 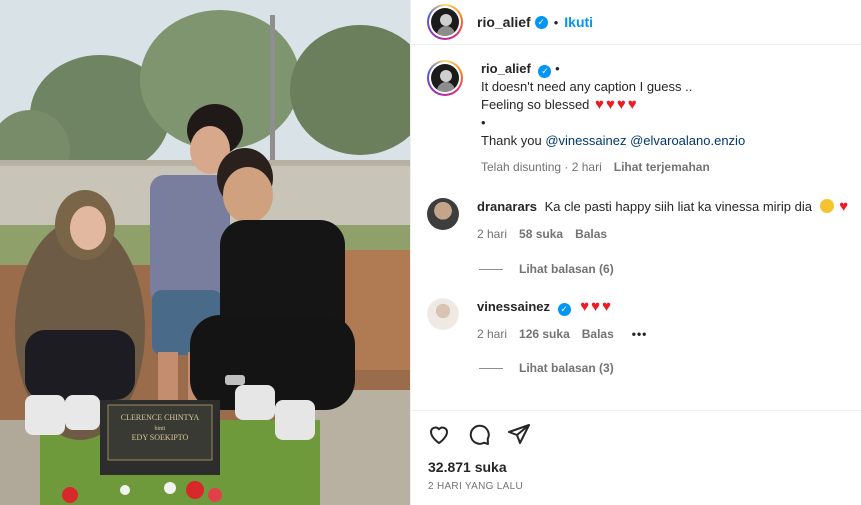 I want to click on commenter-username: dranarars, so click(x=507, y=206).